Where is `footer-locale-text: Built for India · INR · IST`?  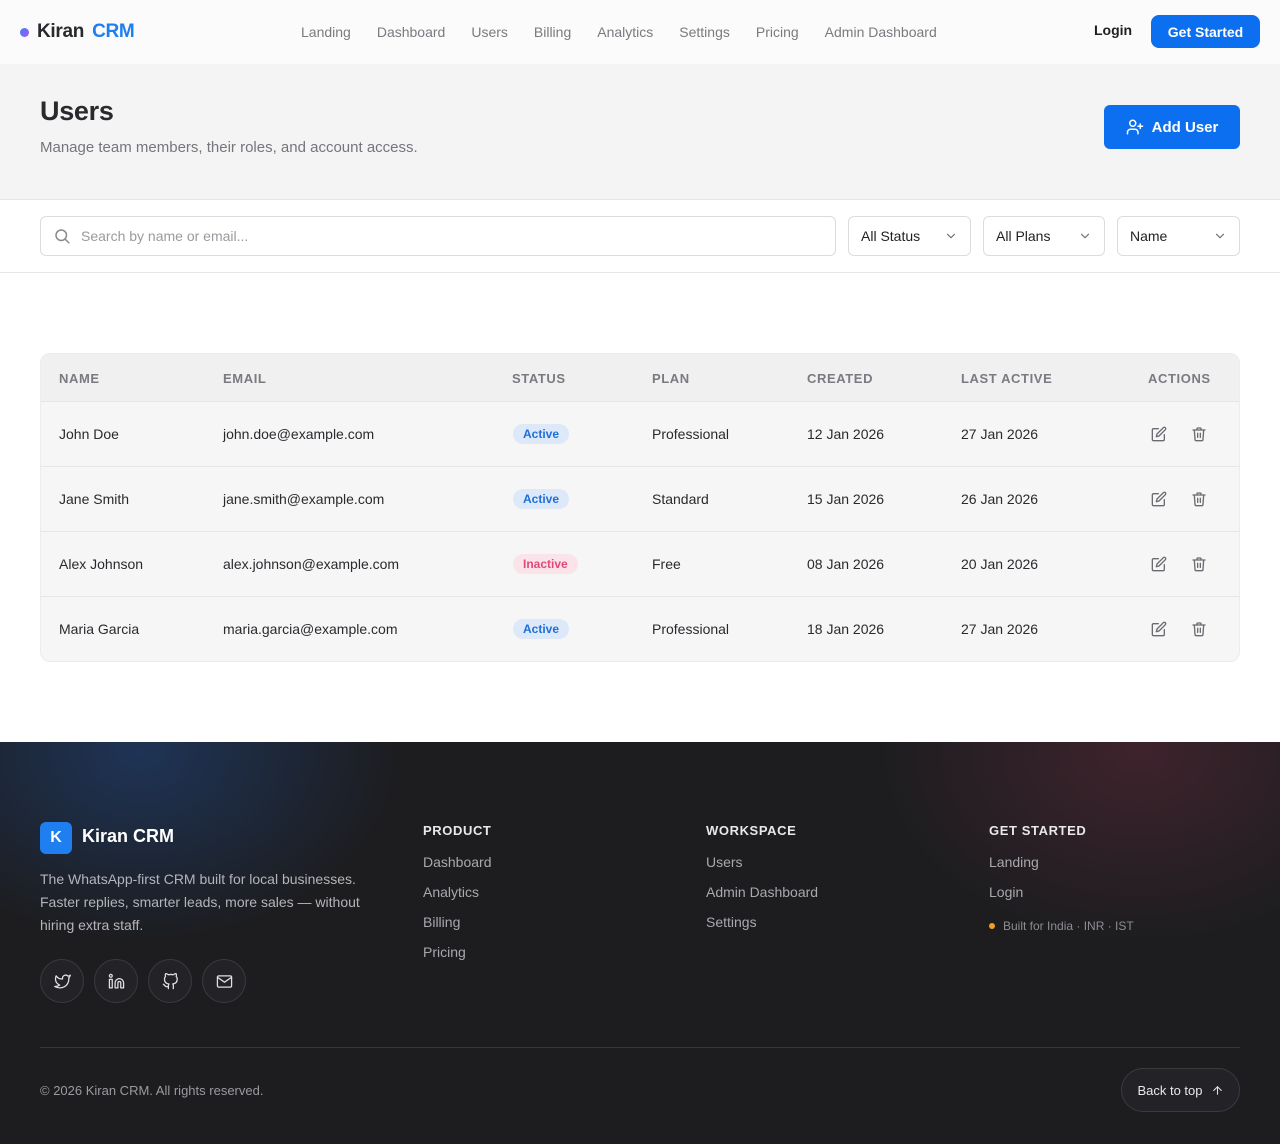
footer-locale-text: Built for India · INR · IST is located at coordinates (1068, 926).